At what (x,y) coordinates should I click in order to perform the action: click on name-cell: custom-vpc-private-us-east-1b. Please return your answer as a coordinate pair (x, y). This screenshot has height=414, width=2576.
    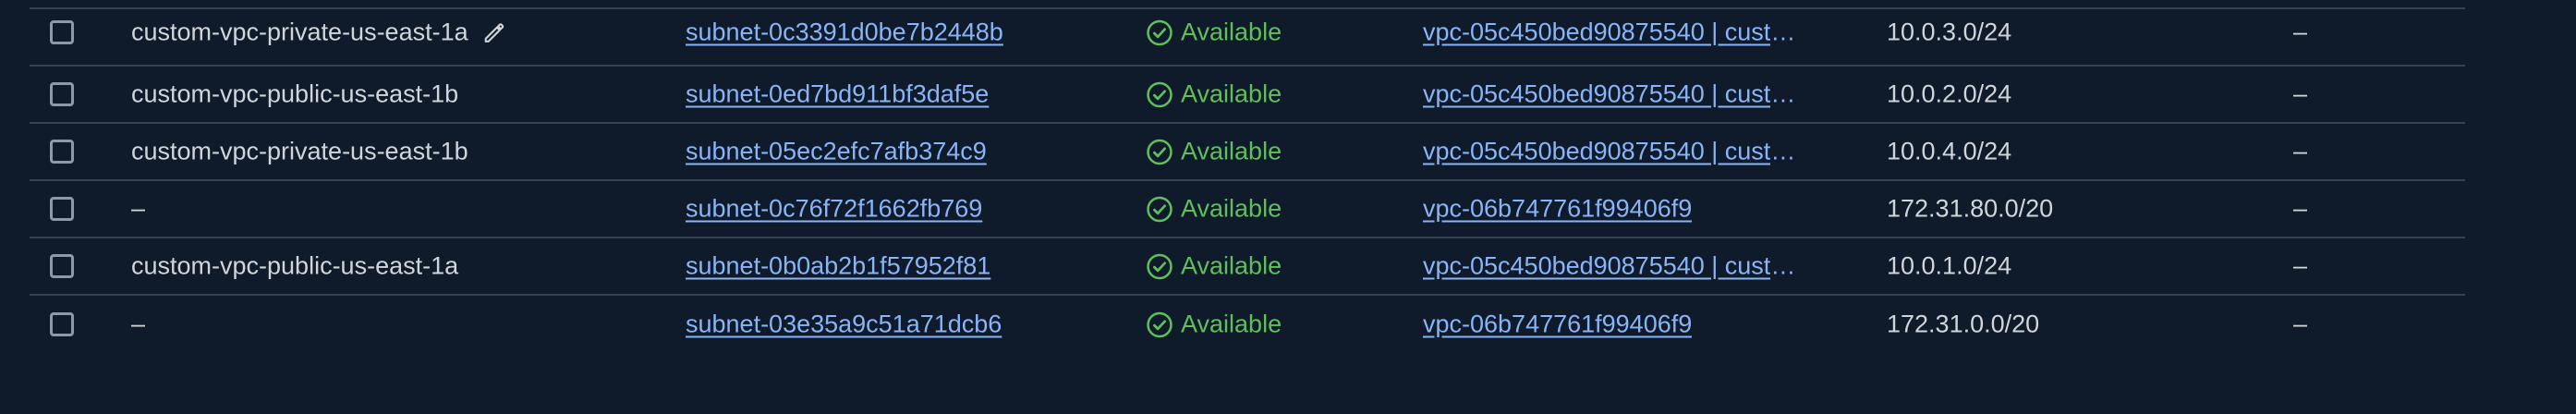
    Looking at the image, I should click on (299, 152).